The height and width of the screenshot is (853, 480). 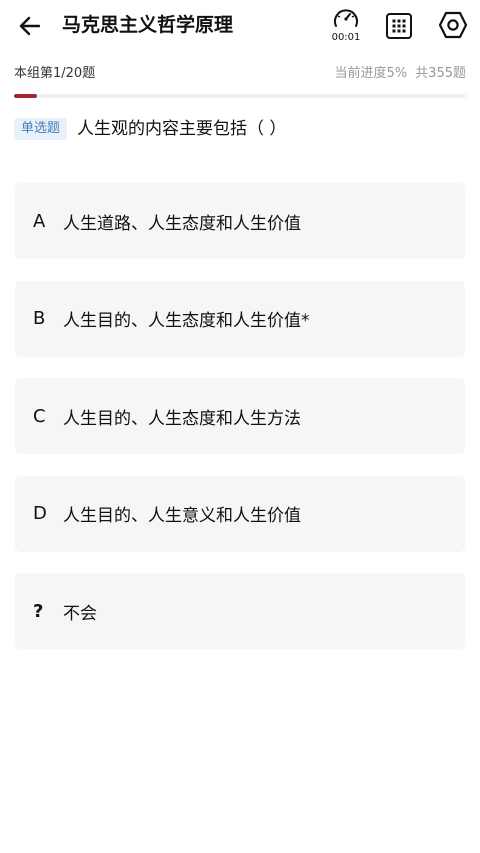 What do you see at coordinates (80, 613) in the screenshot?
I see `option-text: 不会` at bounding box center [80, 613].